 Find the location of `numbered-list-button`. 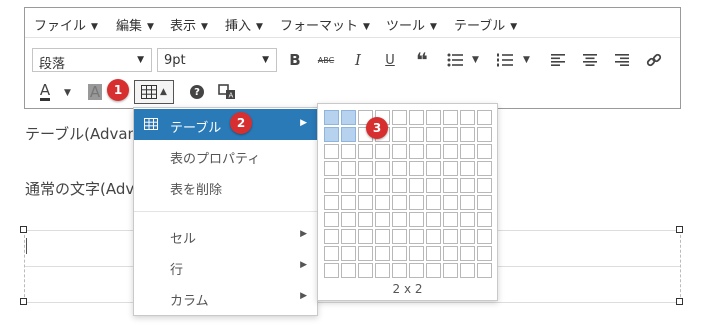

numbered-list-button is located at coordinates (505, 60).